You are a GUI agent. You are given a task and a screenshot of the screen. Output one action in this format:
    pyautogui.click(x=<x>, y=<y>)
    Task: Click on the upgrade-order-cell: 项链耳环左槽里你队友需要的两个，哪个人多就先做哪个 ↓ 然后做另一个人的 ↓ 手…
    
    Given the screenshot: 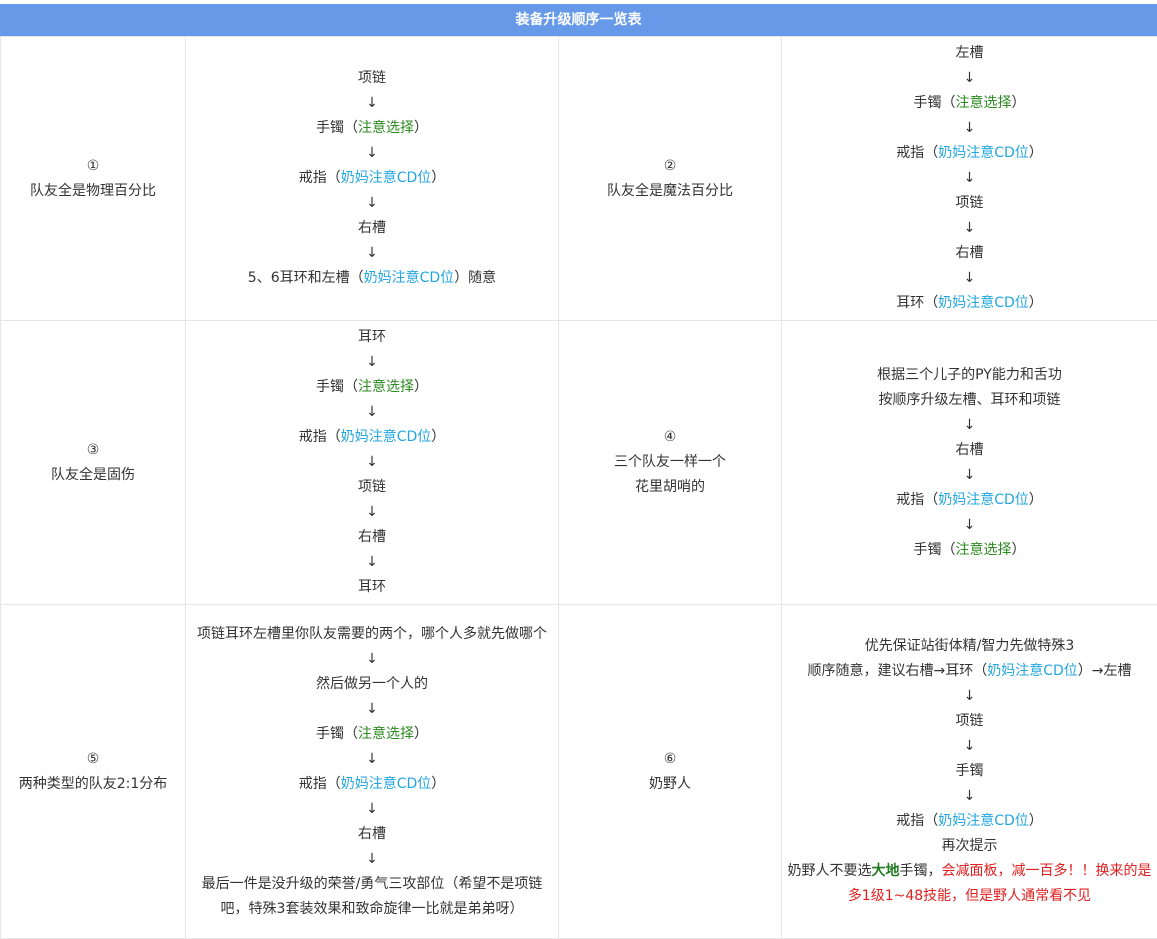 What is the action you would take?
    pyautogui.click(x=372, y=772)
    